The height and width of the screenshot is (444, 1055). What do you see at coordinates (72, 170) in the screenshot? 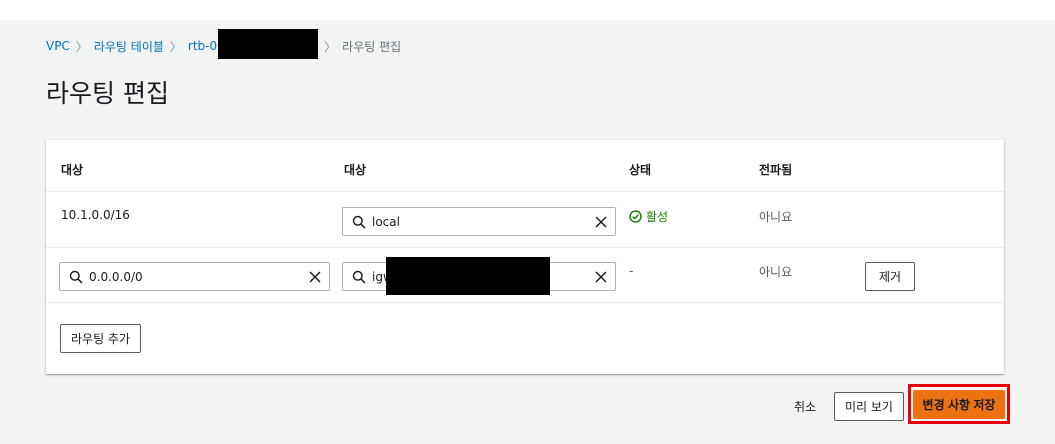
I see `column-header-destination: 대상` at bounding box center [72, 170].